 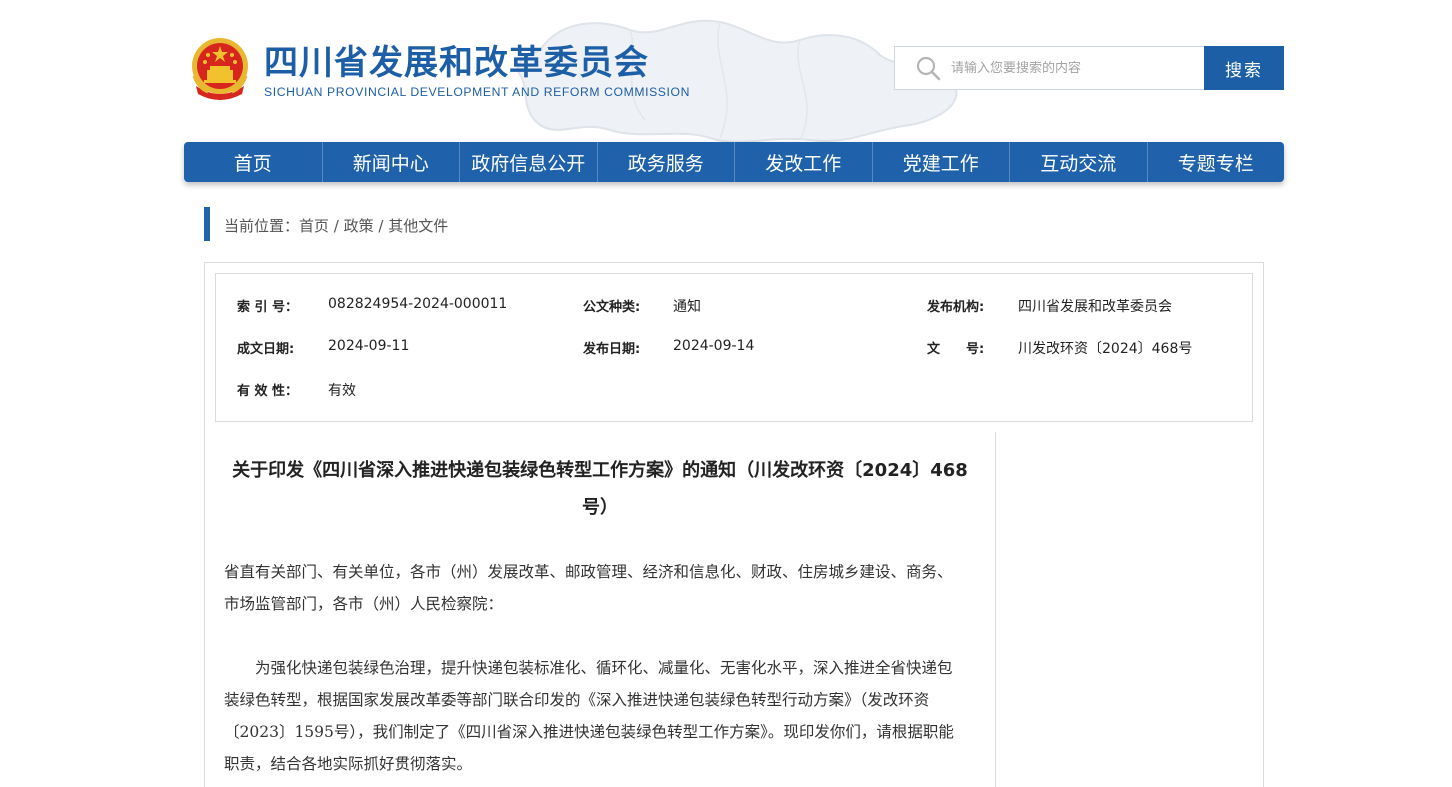 What do you see at coordinates (956, 349) in the screenshot?
I see `doc-number-label: 文 号:` at bounding box center [956, 349].